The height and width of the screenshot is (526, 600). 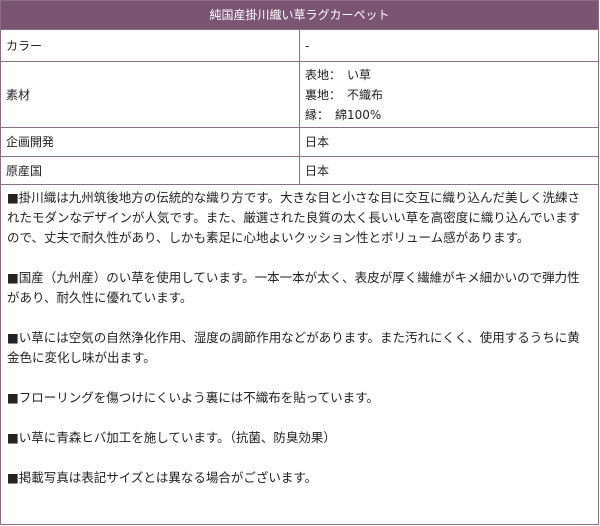 What do you see at coordinates (449, 94) in the screenshot?
I see `spec-value-material: 表地： い草 裏地： 不織布 縁： 綿100%` at bounding box center [449, 94].